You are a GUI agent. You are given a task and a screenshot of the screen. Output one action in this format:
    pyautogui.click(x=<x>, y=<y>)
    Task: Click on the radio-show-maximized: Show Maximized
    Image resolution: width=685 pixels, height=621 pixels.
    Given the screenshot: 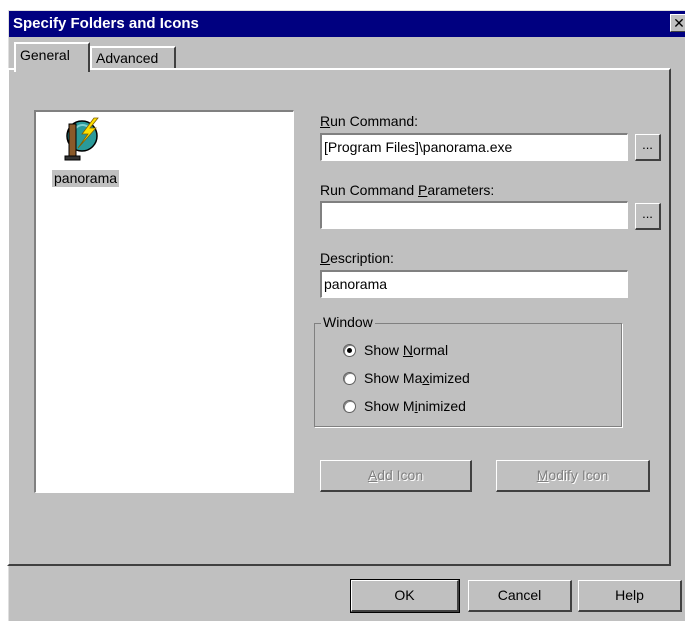 What is the action you would take?
    pyautogui.click(x=406, y=378)
    